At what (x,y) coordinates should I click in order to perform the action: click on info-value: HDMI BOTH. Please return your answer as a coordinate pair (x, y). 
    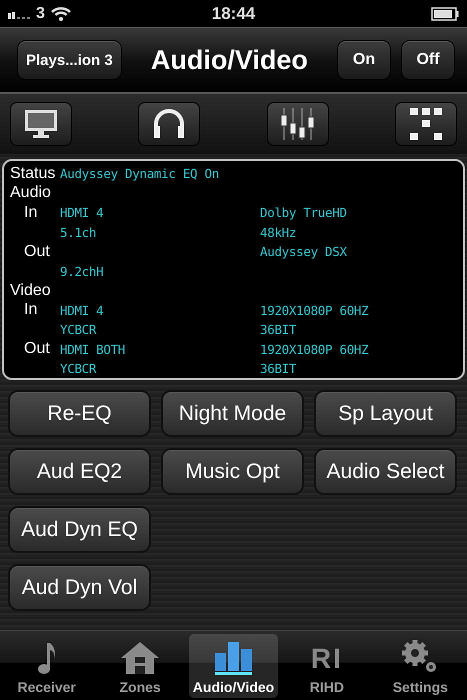
    Looking at the image, I should click on (93, 349).